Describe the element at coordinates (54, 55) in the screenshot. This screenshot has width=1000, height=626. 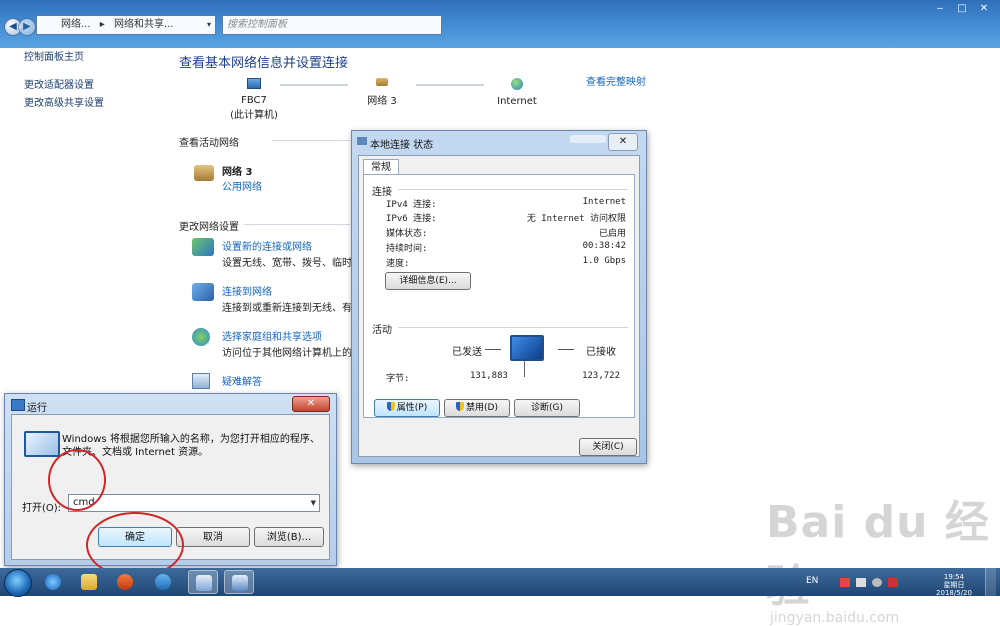
I see `control-panel-home-link: 控制面板主页` at that location.